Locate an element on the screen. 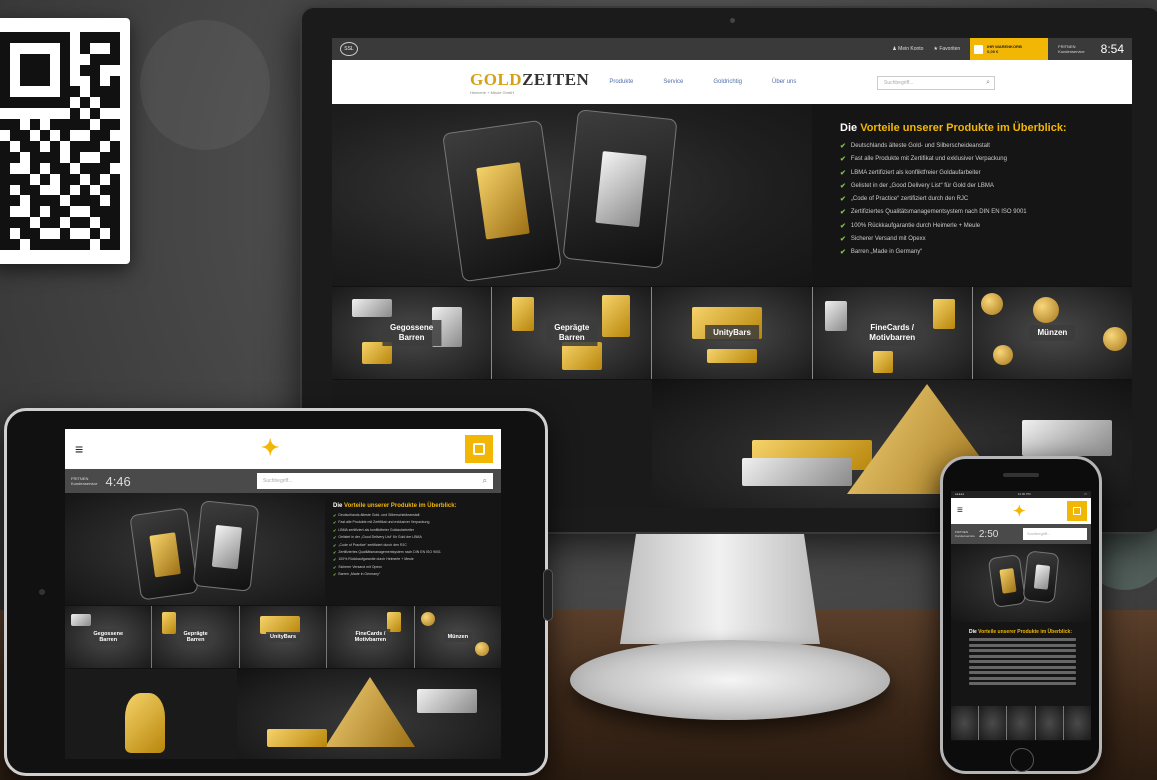 The height and width of the screenshot is (780, 1157). support-label: Kundenservice is located at coordinates (84, 483).